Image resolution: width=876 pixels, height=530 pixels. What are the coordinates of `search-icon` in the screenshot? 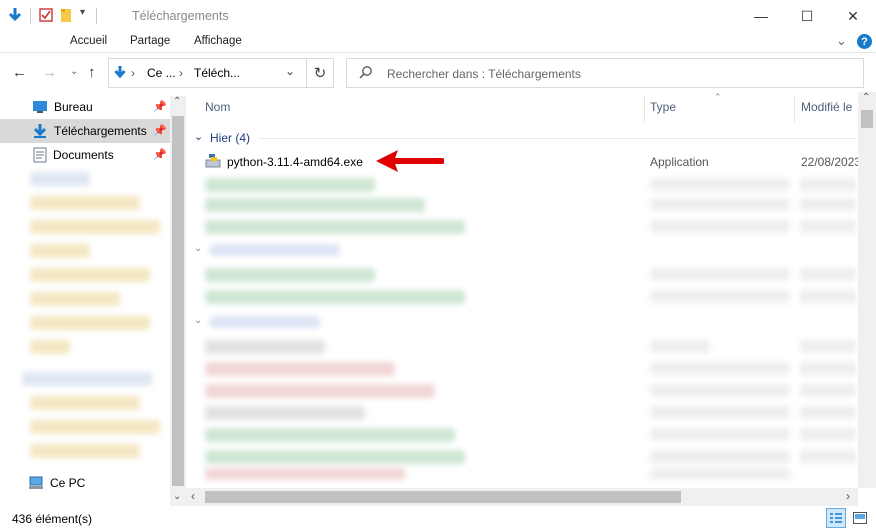 It's located at (366, 73).